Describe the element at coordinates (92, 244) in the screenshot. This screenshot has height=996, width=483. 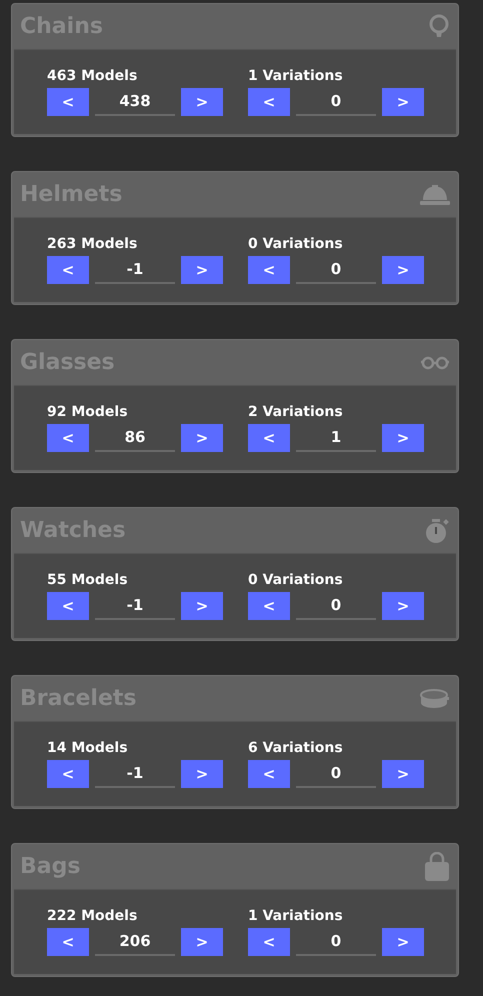
I see `models-count: 263 Models` at that location.